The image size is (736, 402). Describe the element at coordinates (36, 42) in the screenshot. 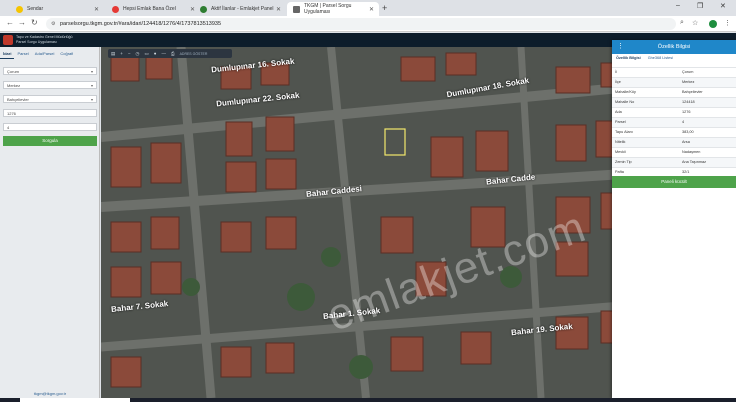

I see `app-subtitle: Parsel Sorgu Uygulaması` at that location.